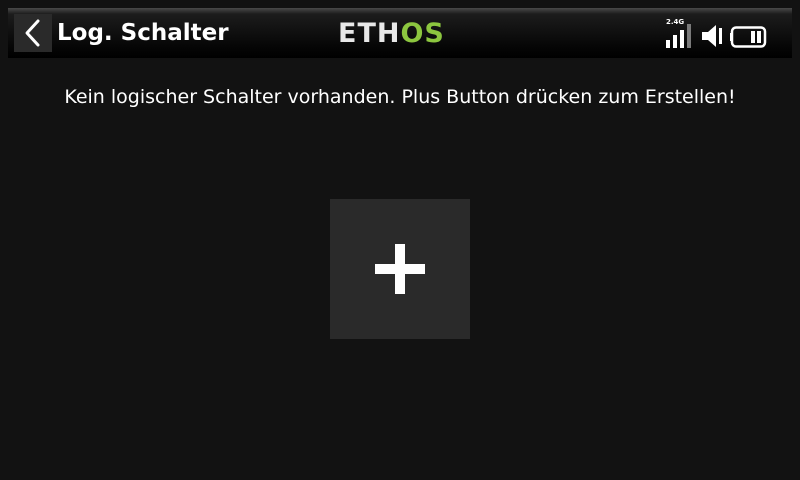 The image size is (800, 480). I want to click on page-title: Log. Schalter, so click(143, 33).